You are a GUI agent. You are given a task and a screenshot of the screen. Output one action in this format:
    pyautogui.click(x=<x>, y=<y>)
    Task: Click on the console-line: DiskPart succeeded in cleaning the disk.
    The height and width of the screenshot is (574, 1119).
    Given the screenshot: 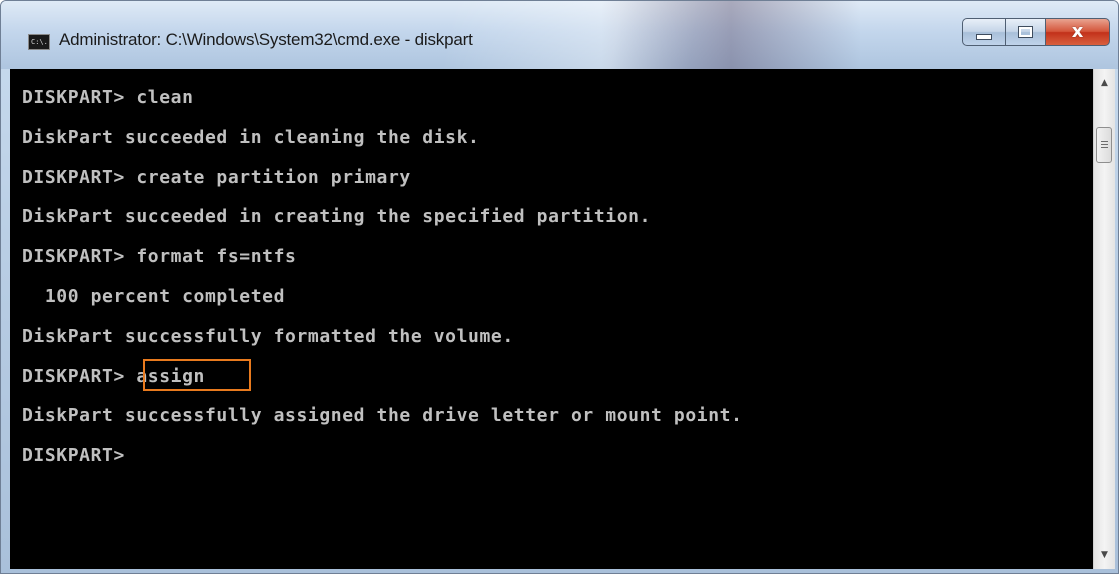 What is the action you would take?
    pyautogui.click(x=251, y=137)
    